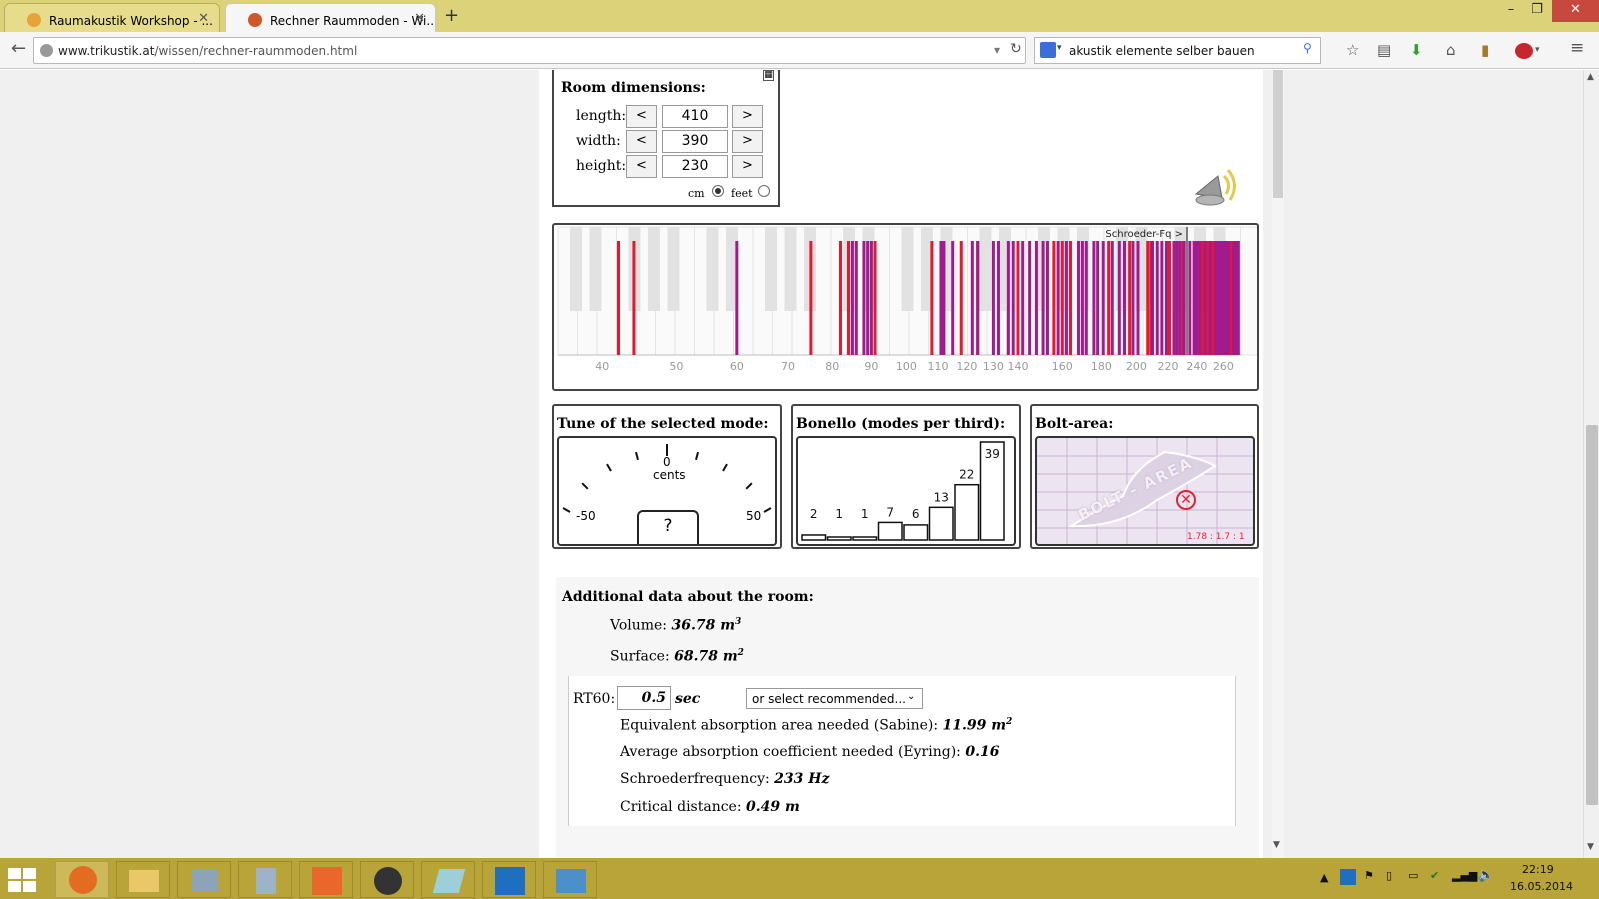  What do you see at coordinates (330, 17) in the screenshot?
I see `tab-rechner-raummoden: Rechner Raummoden - Wi... ✕` at bounding box center [330, 17].